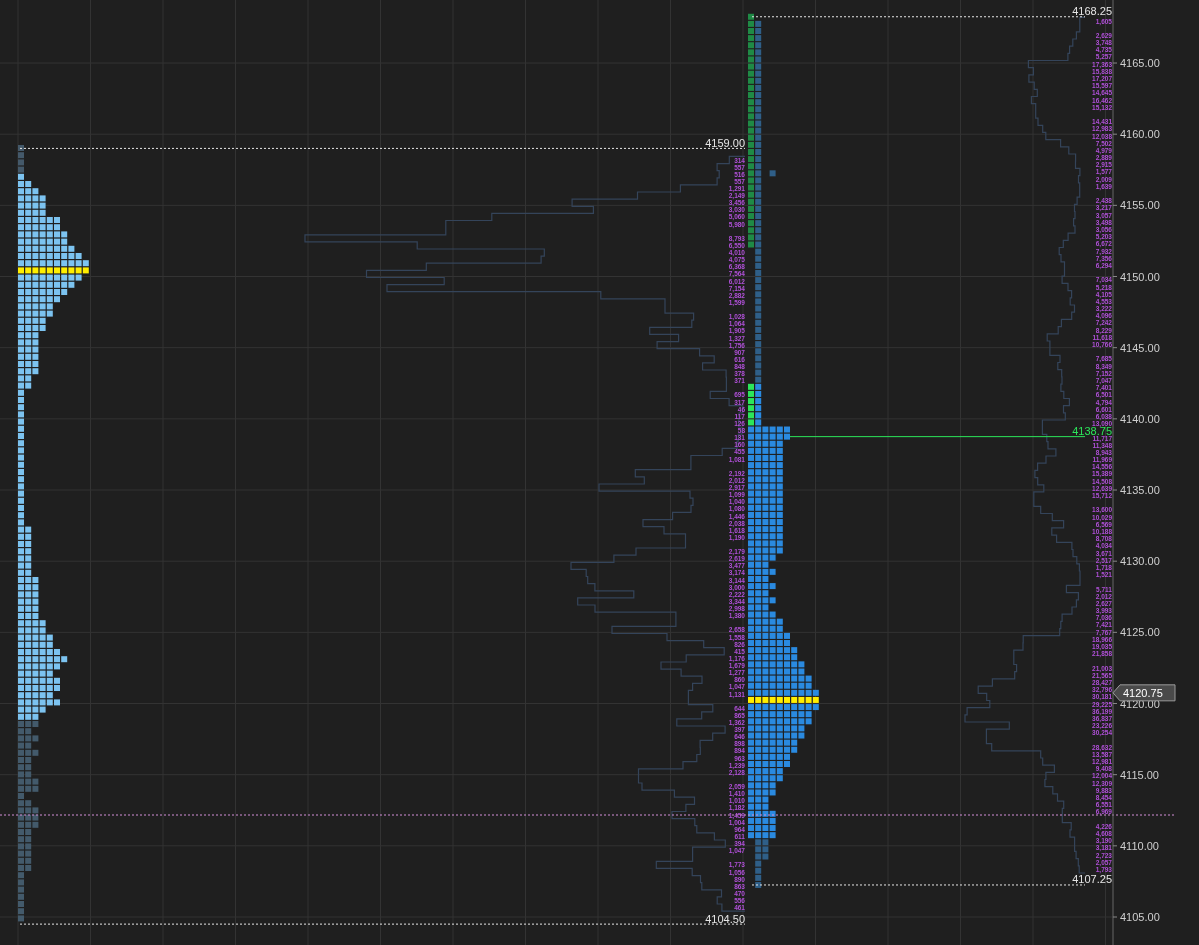  I want to click on axis-label: 4150.00, so click(1140, 276).